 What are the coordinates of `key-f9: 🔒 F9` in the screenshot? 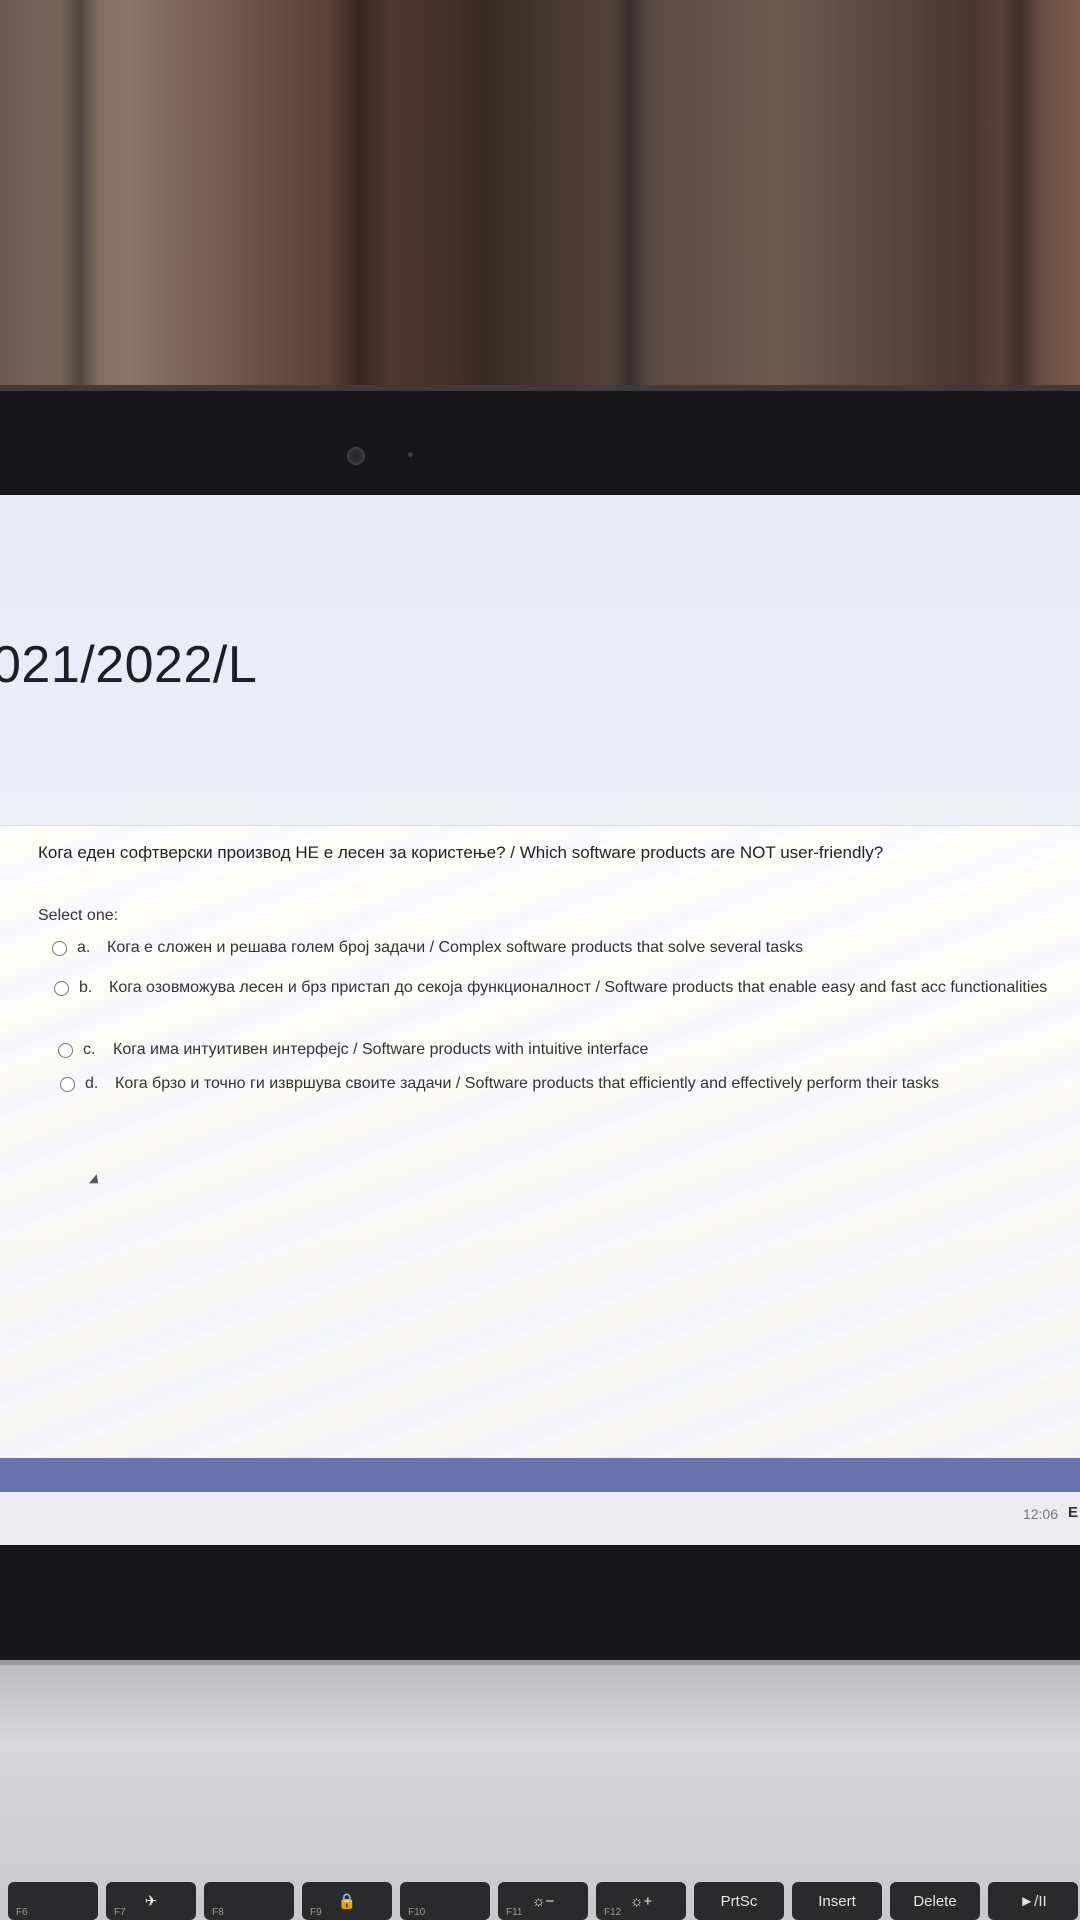 It's located at (347, 1901).